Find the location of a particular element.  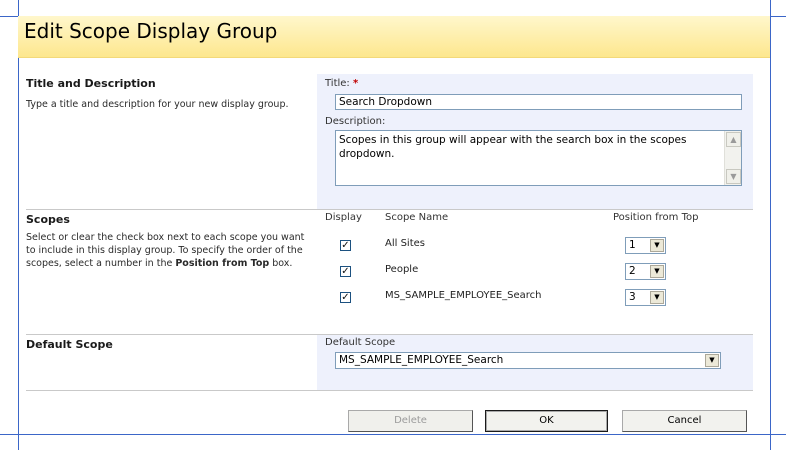

default-scope-label: Default Scope is located at coordinates (360, 342).